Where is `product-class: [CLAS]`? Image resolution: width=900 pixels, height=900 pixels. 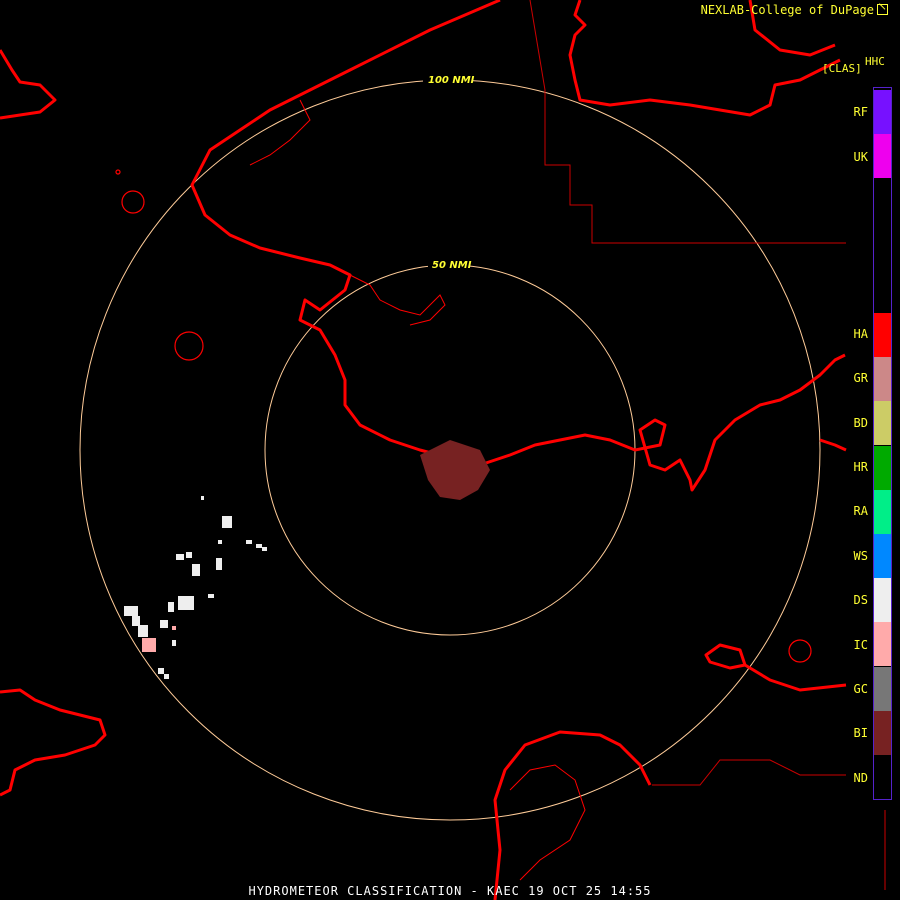 product-class: [CLAS] is located at coordinates (842, 68).